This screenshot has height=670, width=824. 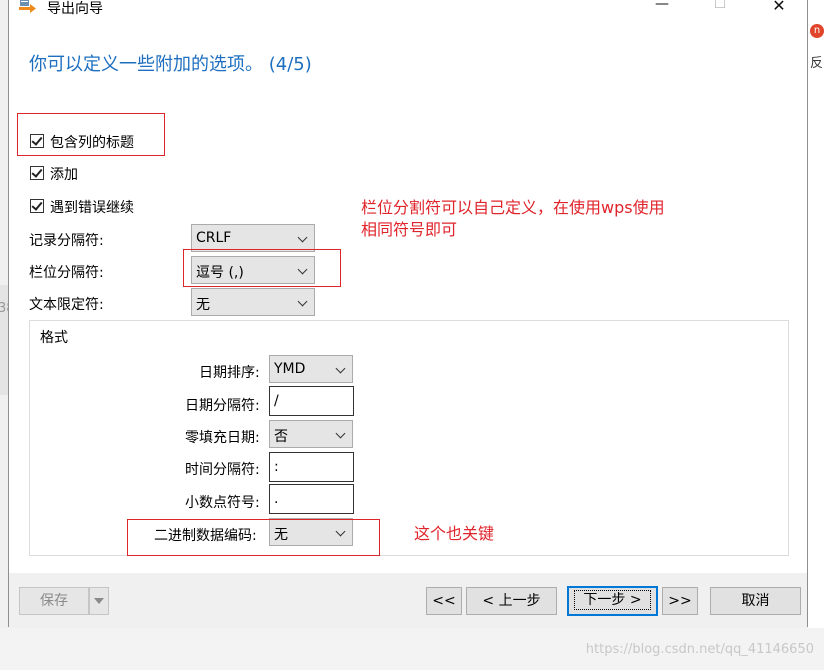 I want to click on text-qualifier-select: 无, so click(x=253, y=302).